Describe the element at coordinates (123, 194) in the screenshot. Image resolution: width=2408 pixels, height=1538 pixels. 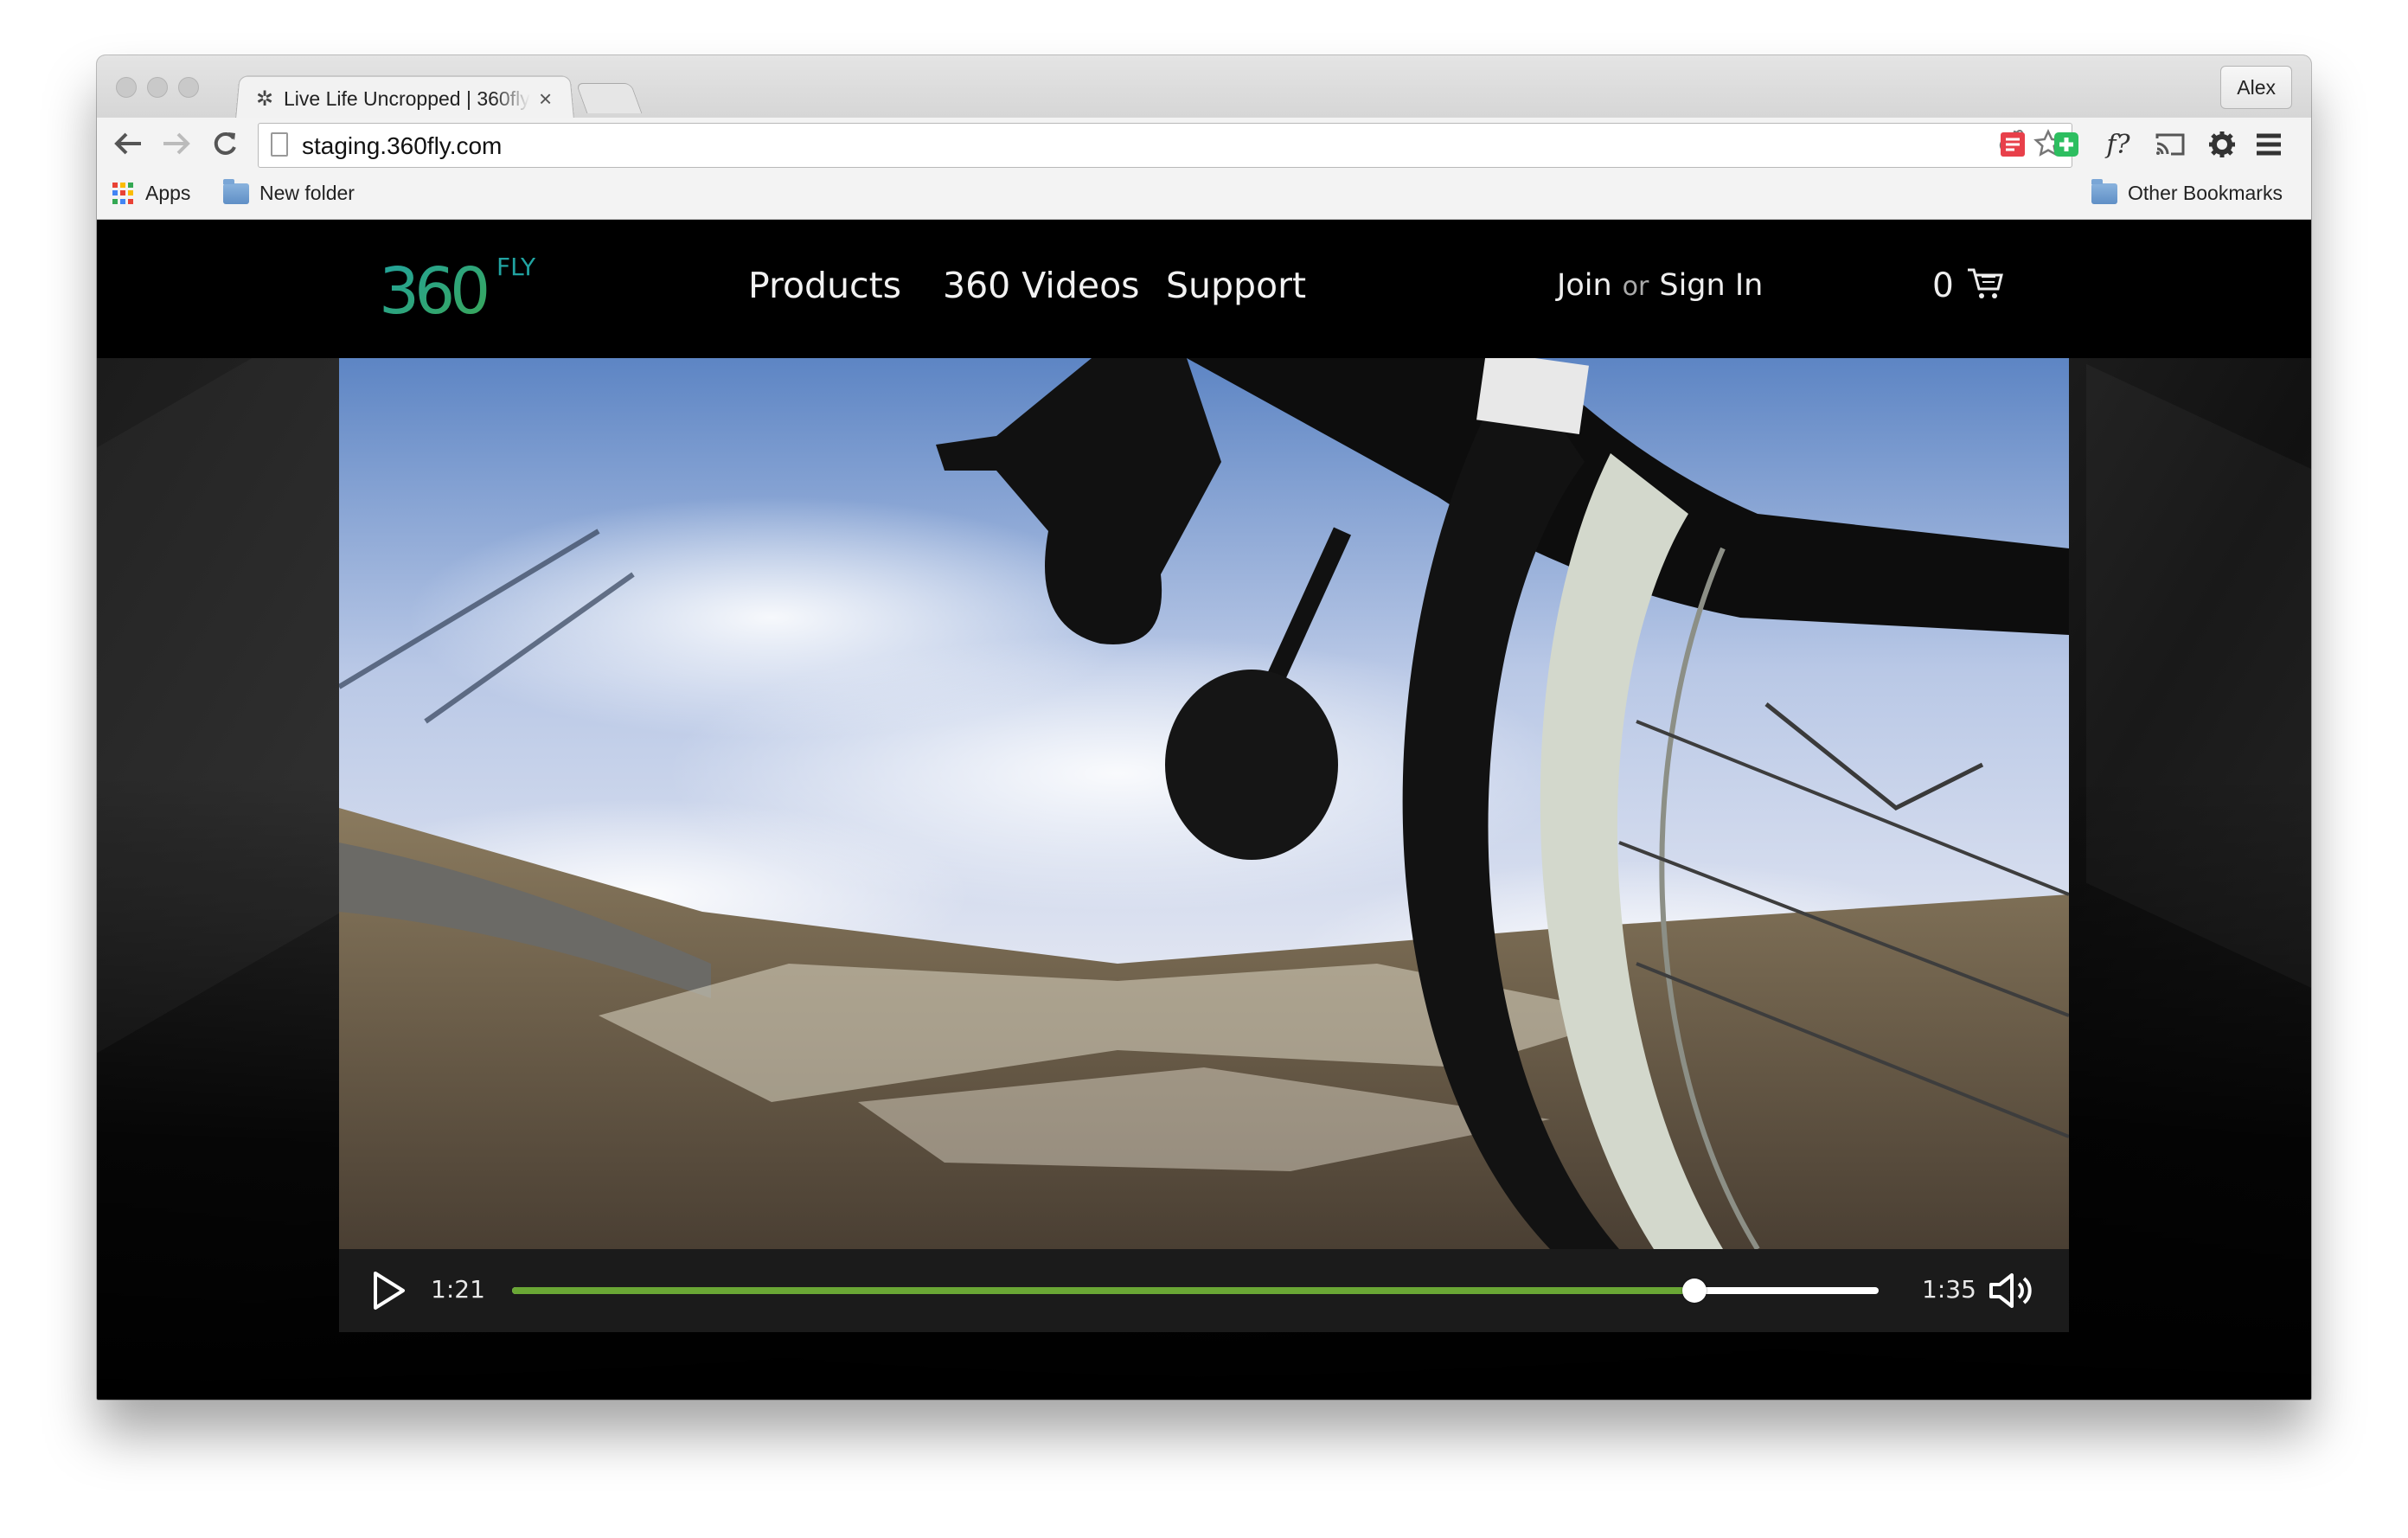
I see `apps-grid-icon` at that location.